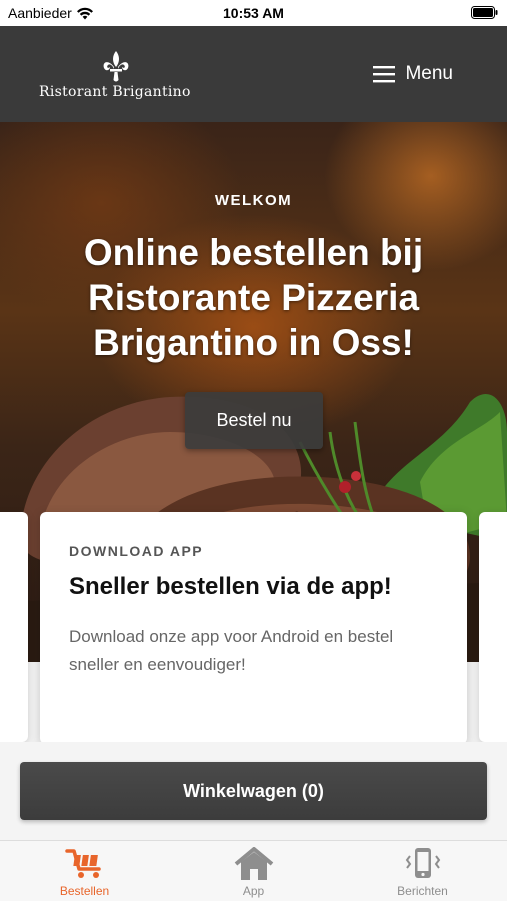 Image resolution: width=507 pixels, height=901 pixels. I want to click on tab-bestellen: Bestellen, so click(84, 871).